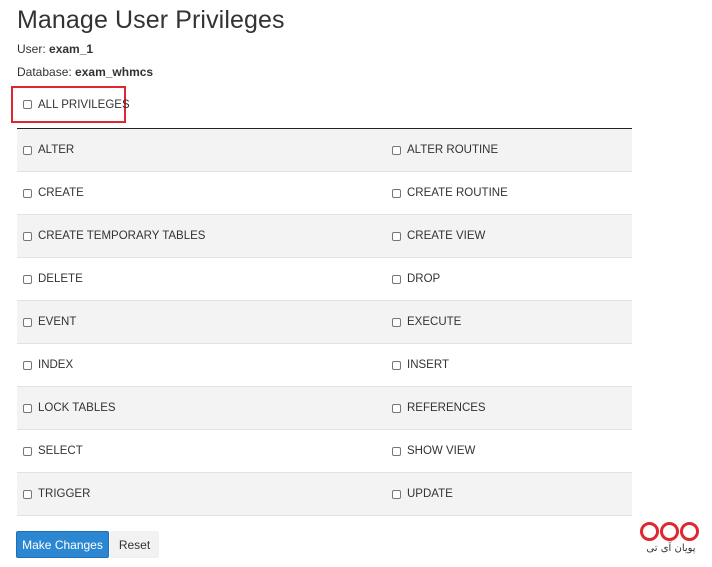 The width and height of the screenshot is (712, 567). I want to click on privilege-label: DROP, so click(424, 279).